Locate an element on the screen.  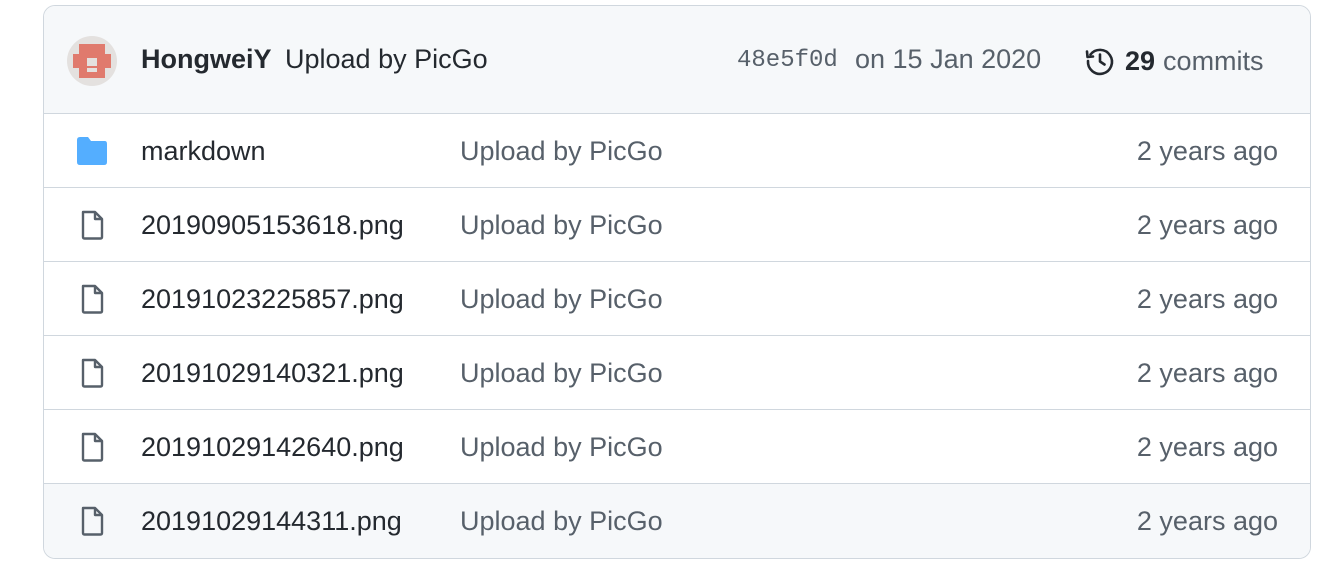
commit-date: on 15 Jan 2020 is located at coordinates (948, 59).